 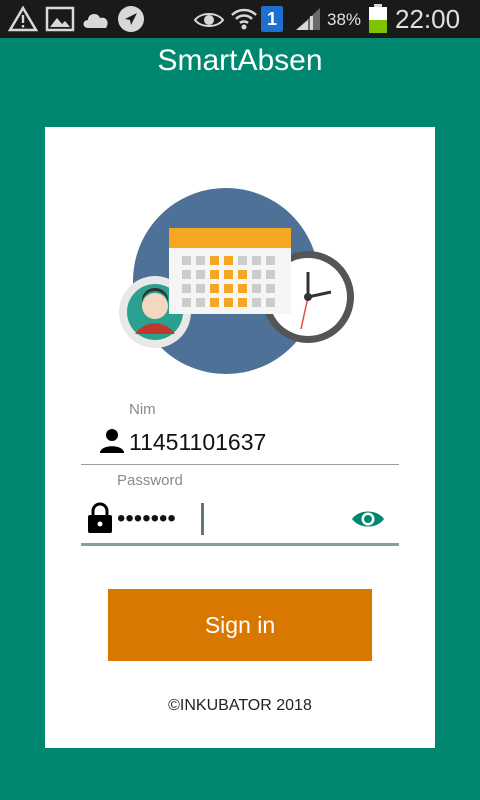 I want to click on cloud-icon, so click(x=95, y=21).